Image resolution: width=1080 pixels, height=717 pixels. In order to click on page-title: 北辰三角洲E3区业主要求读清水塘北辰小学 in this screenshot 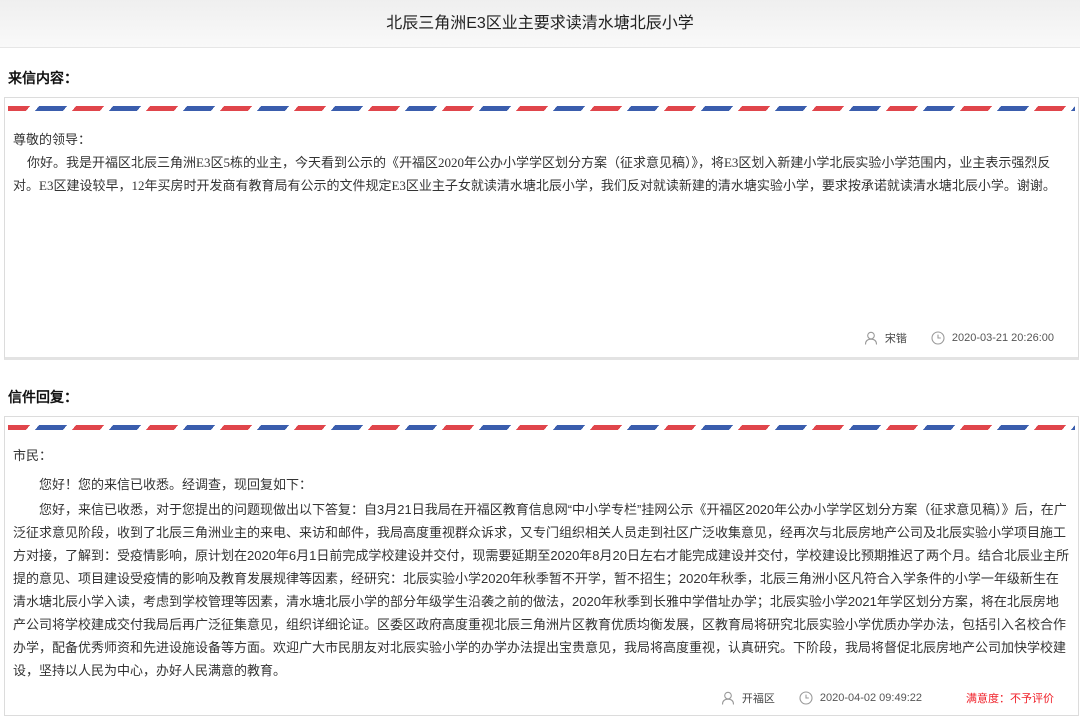, I will do `click(540, 23)`.